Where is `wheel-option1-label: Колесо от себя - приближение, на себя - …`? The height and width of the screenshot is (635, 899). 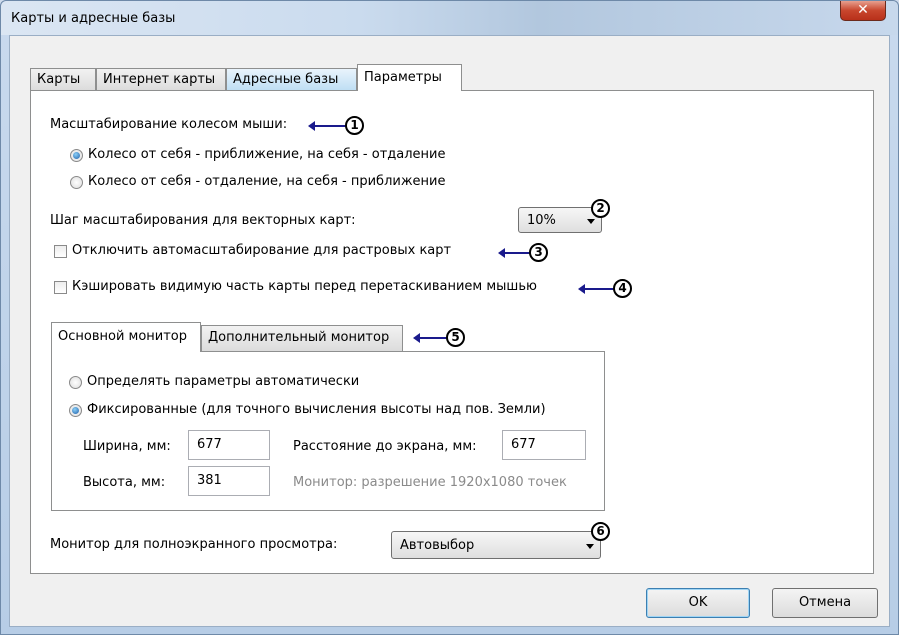 wheel-option1-label: Колесо от себя - приближение, на себя - … is located at coordinates (267, 154).